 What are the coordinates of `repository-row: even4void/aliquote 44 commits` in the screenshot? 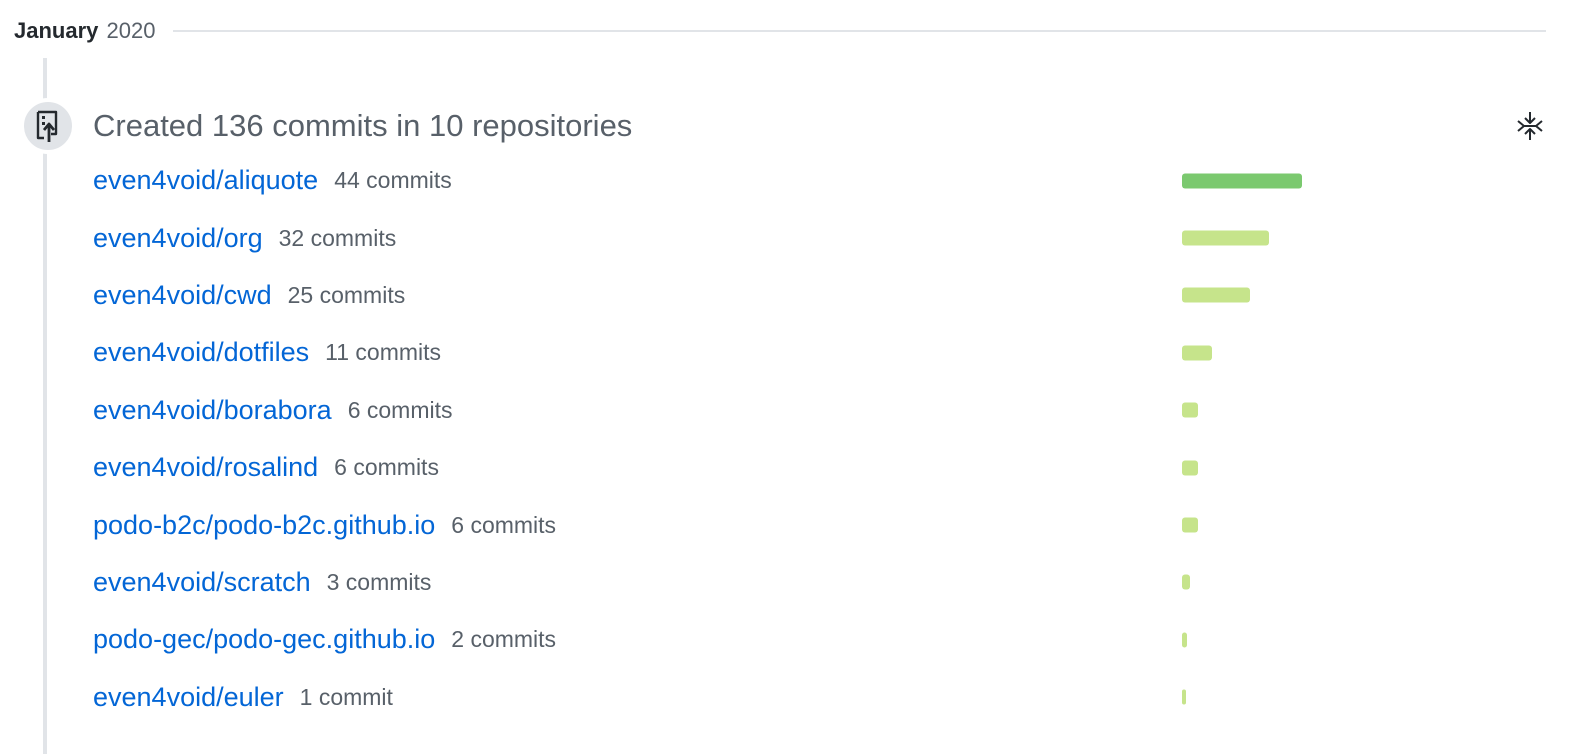 It's located at (743, 180).